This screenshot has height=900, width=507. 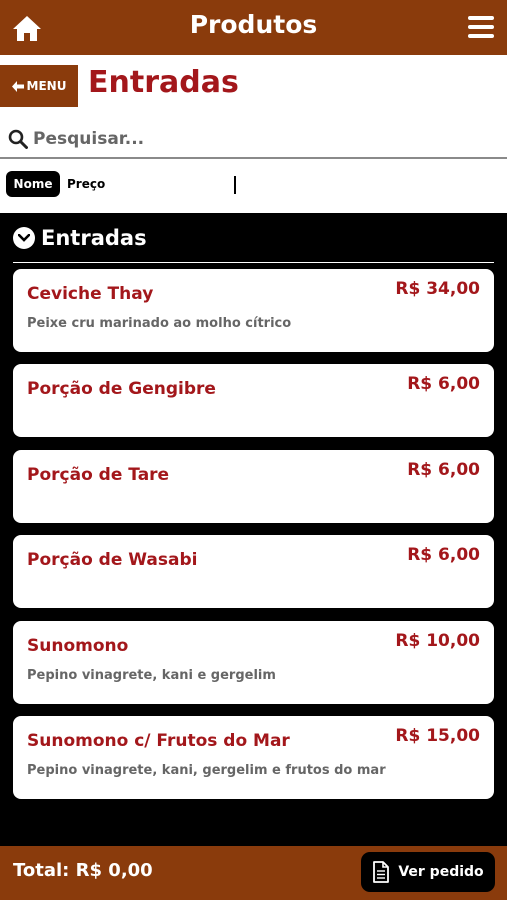 I want to click on chevron-down-circle-icon, so click(x=24, y=238).